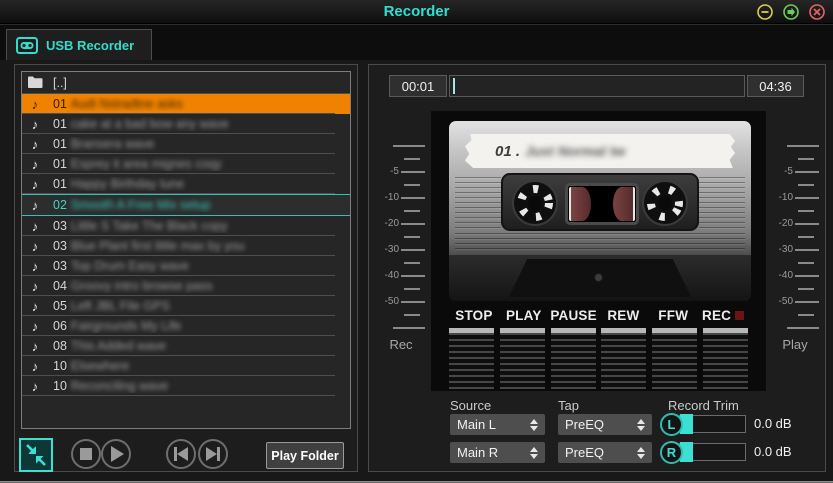 This screenshot has height=483, width=833. I want to click on meter-tick: -20, so click(401, 223).